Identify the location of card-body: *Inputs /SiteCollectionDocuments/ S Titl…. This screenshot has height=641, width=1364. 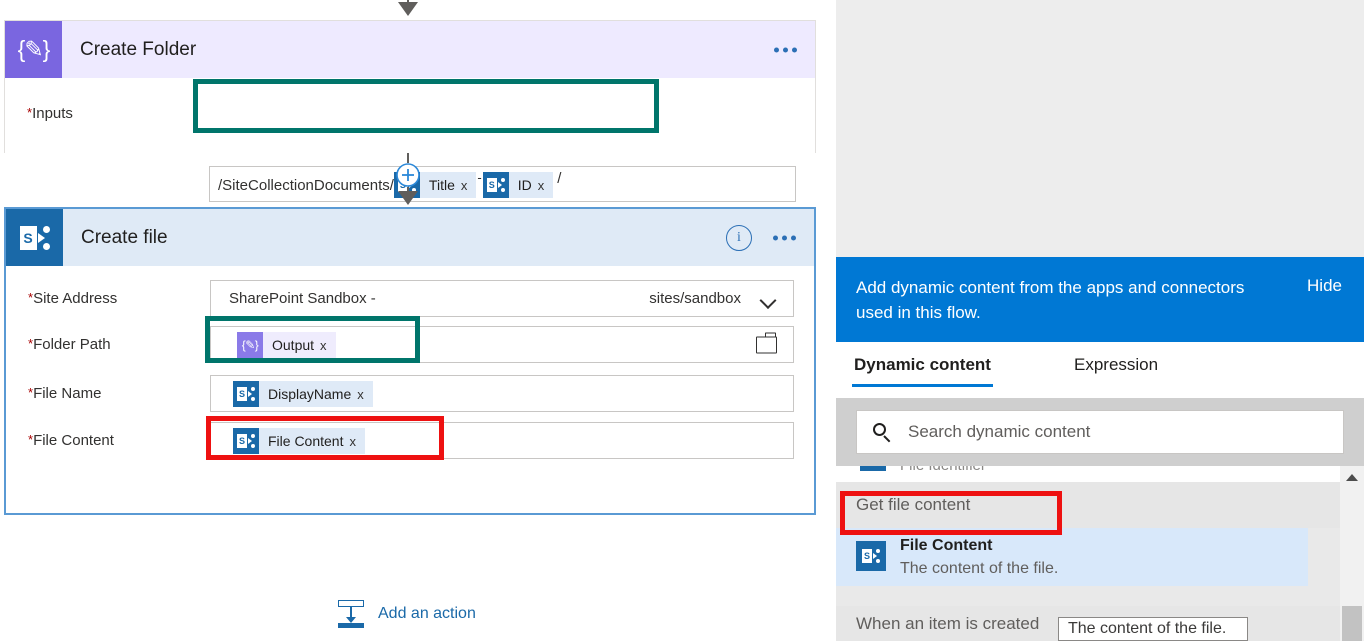
(410, 140).